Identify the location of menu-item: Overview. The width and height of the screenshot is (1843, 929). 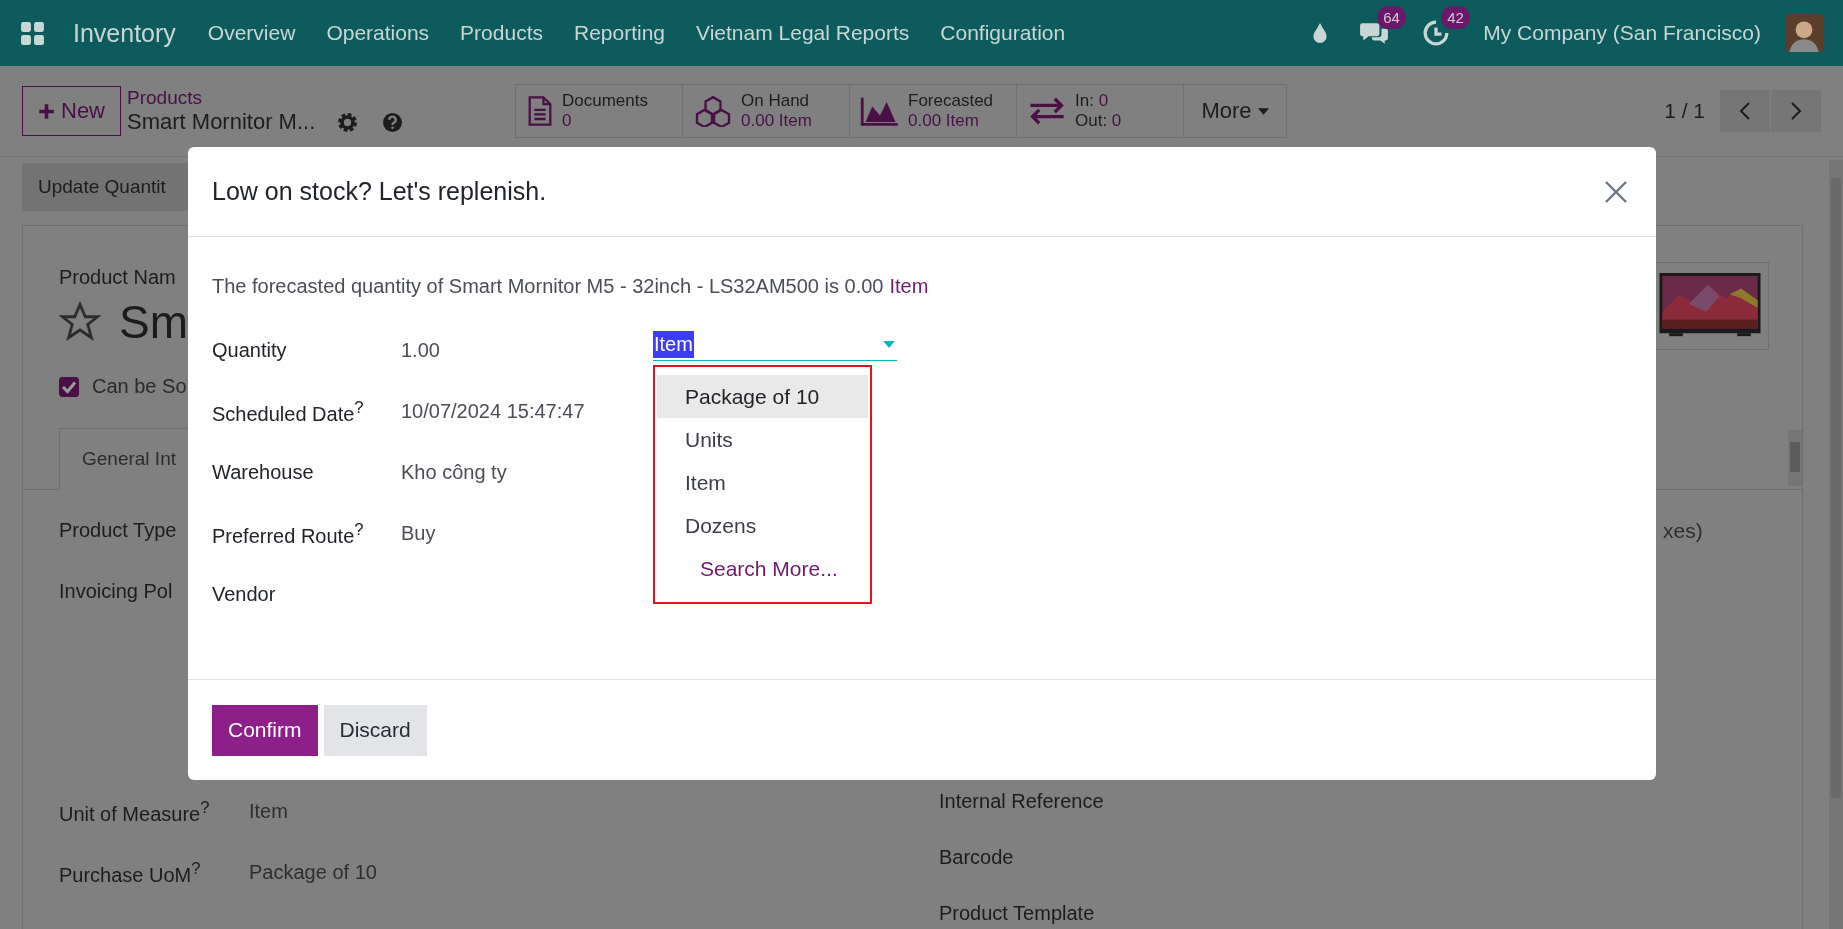
(251, 33).